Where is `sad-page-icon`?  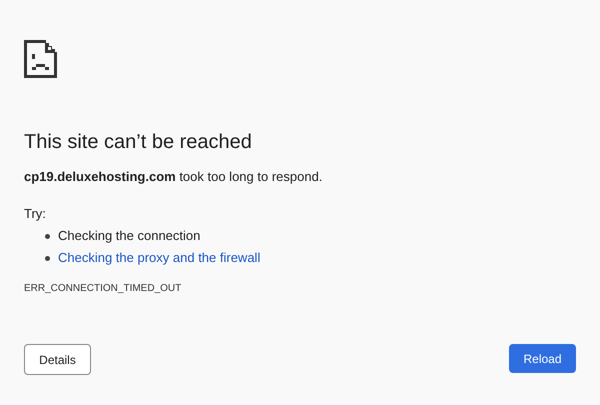 sad-page-icon is located at coordinates (40, 59).